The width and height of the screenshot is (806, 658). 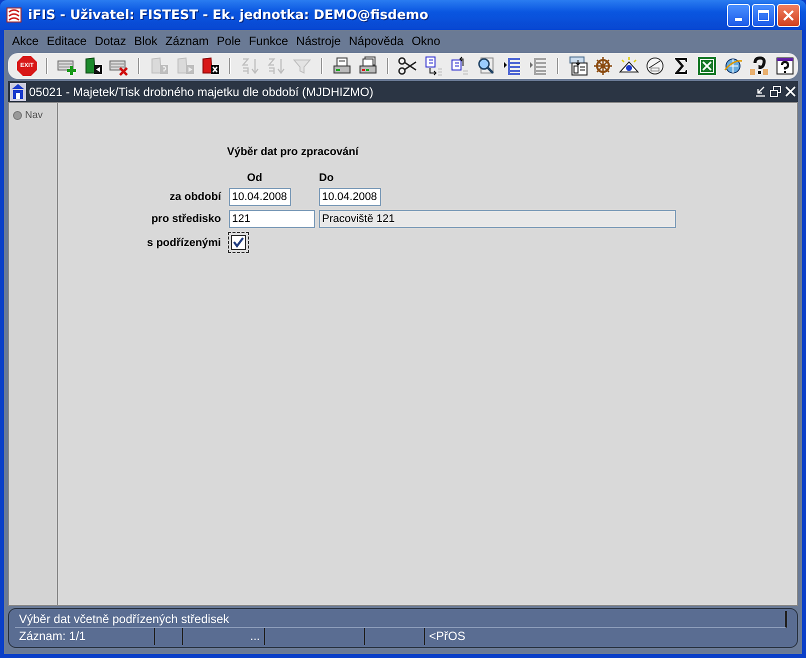 I want to click on menu-item: Záznam, so click(x=187, y=41).